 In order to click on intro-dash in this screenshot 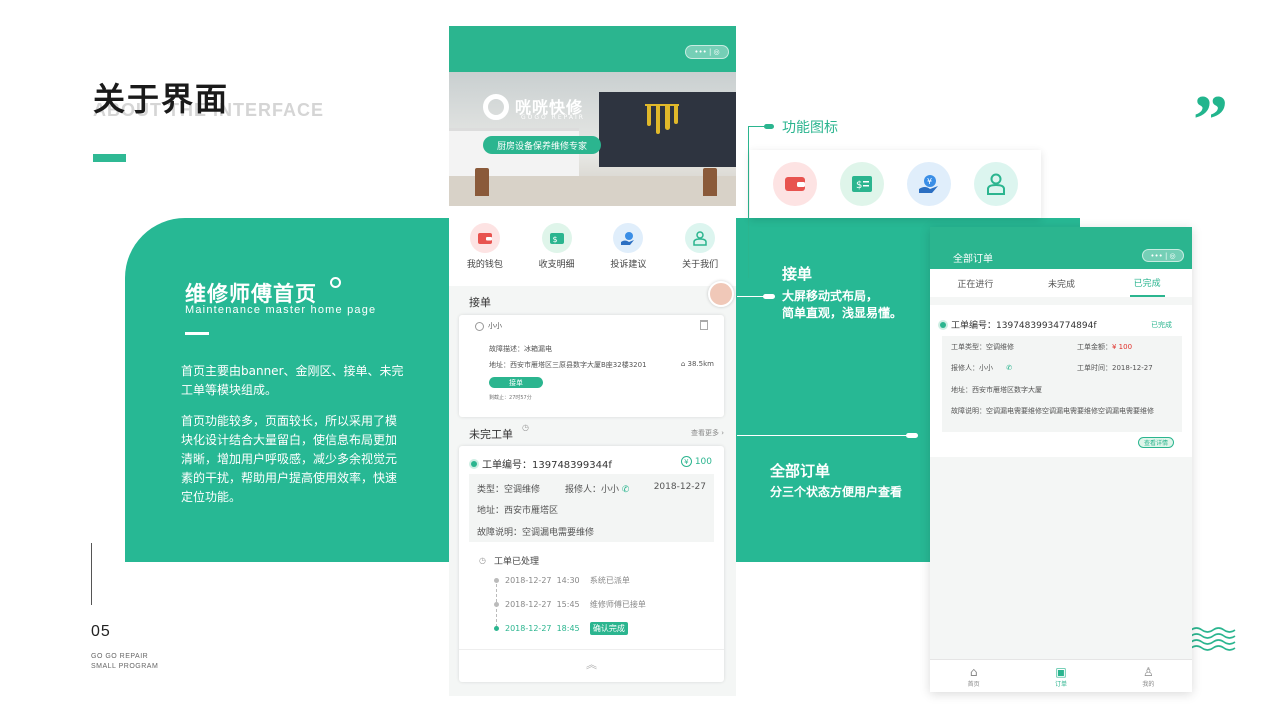, I will do `click(197, 333)`.